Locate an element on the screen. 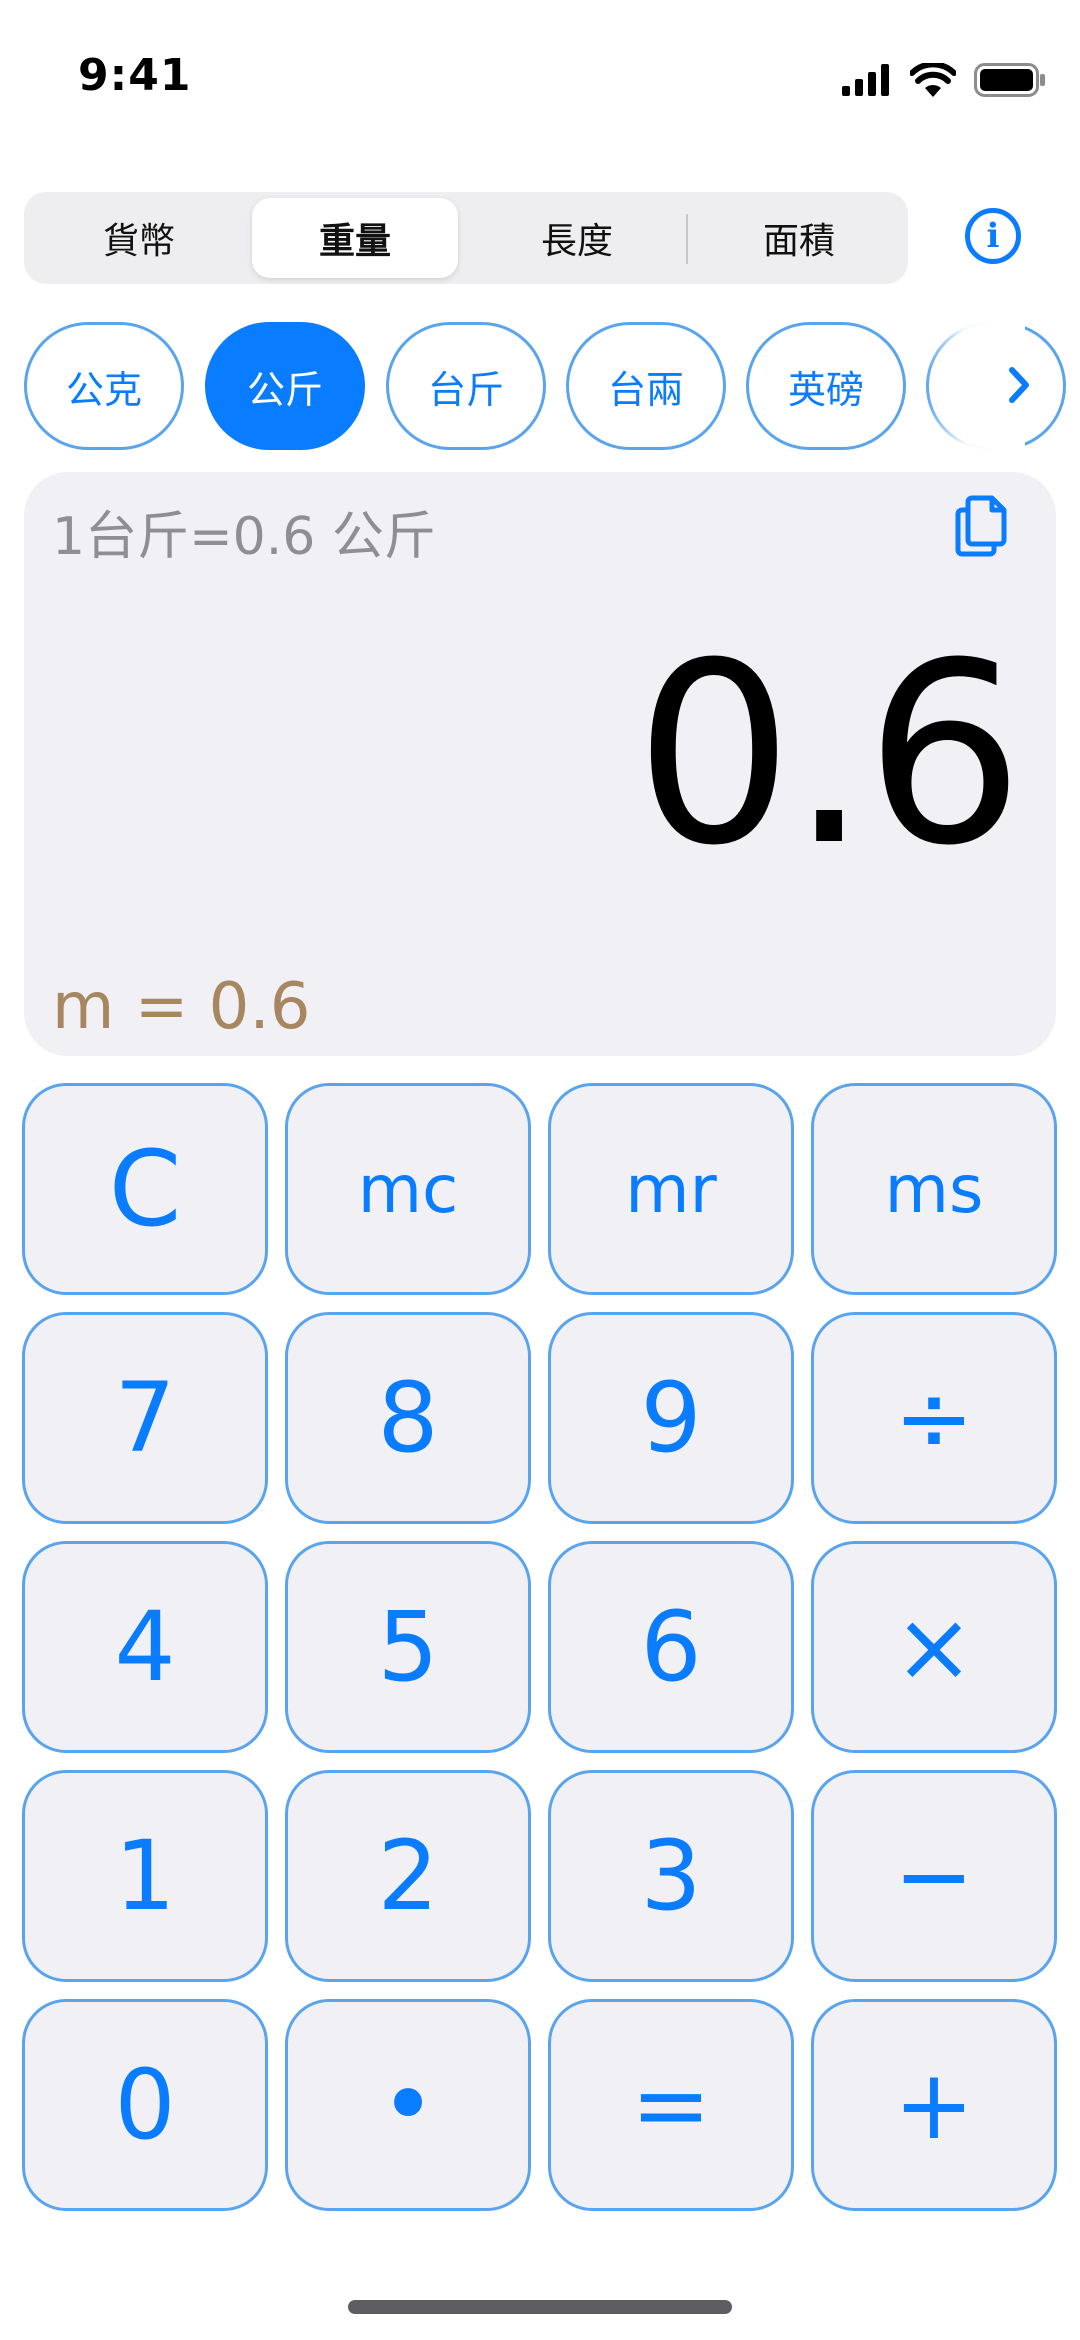  tab-weight: 重量 is located at coordinates (355, 238).